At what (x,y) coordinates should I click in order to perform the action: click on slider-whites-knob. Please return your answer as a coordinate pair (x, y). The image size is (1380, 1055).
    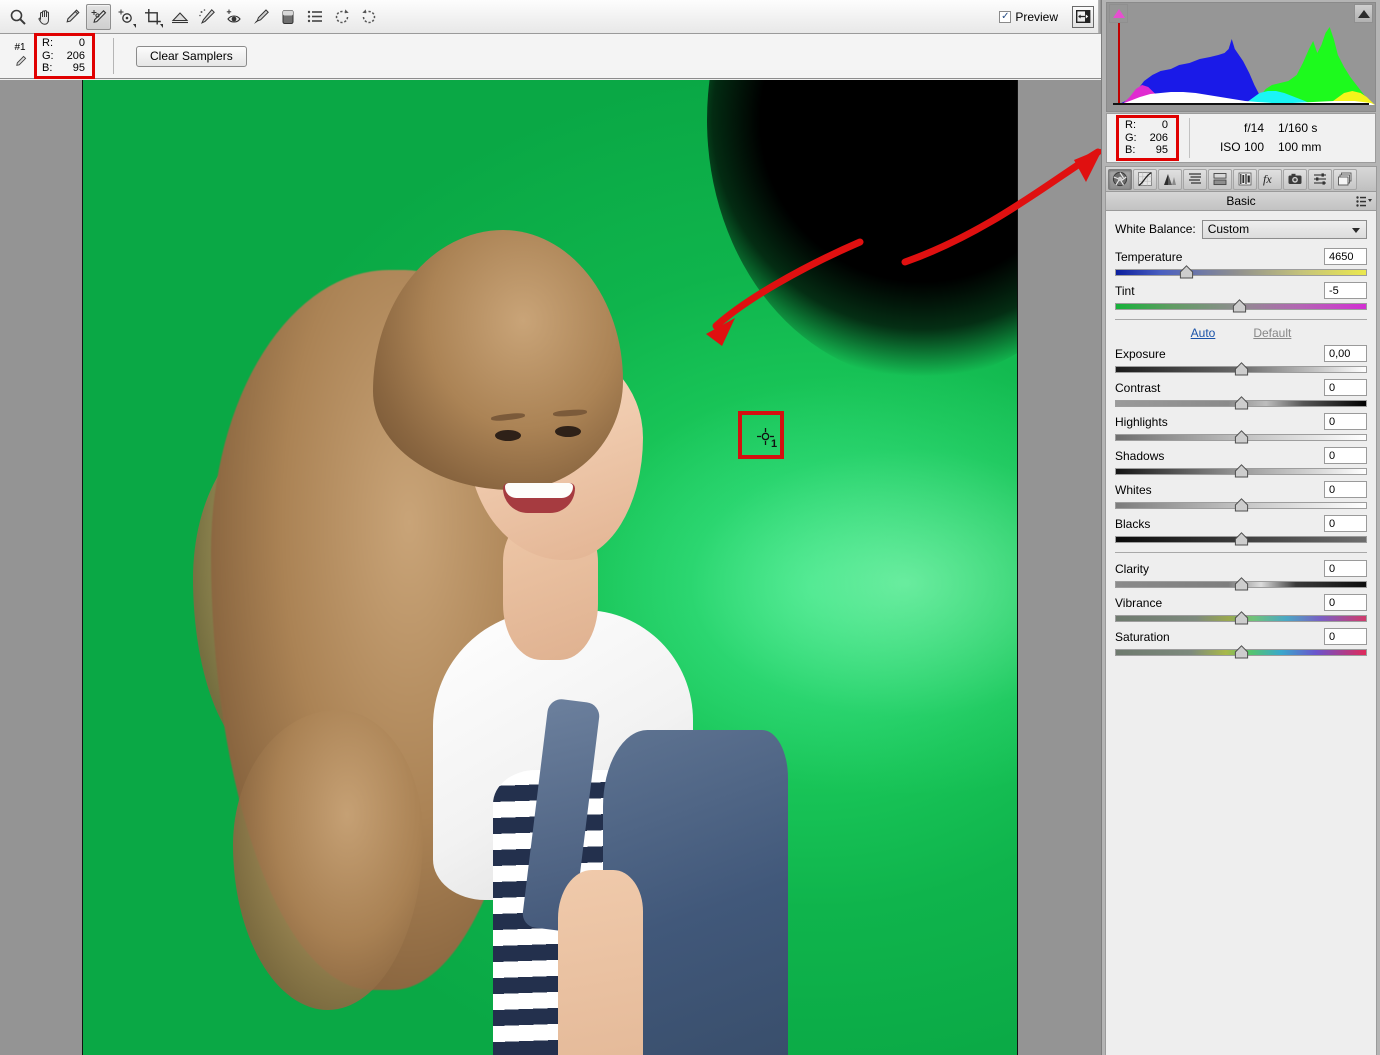
    Looking at the image, I should click on (1241, 505).